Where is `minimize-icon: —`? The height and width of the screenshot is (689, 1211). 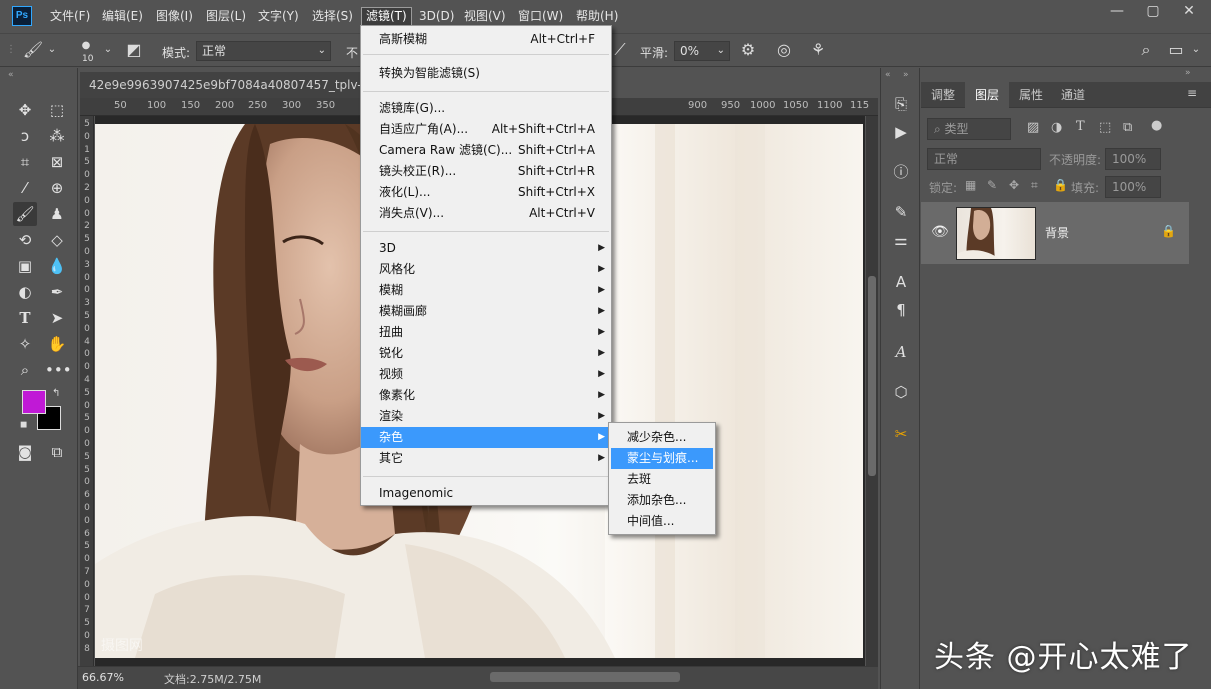
minimize-icon: — is located at coordinates (1117, 12).